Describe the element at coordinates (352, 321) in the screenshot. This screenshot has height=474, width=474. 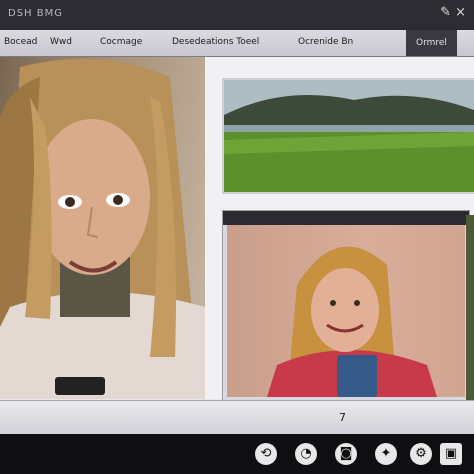
I see `video-person` at that location.